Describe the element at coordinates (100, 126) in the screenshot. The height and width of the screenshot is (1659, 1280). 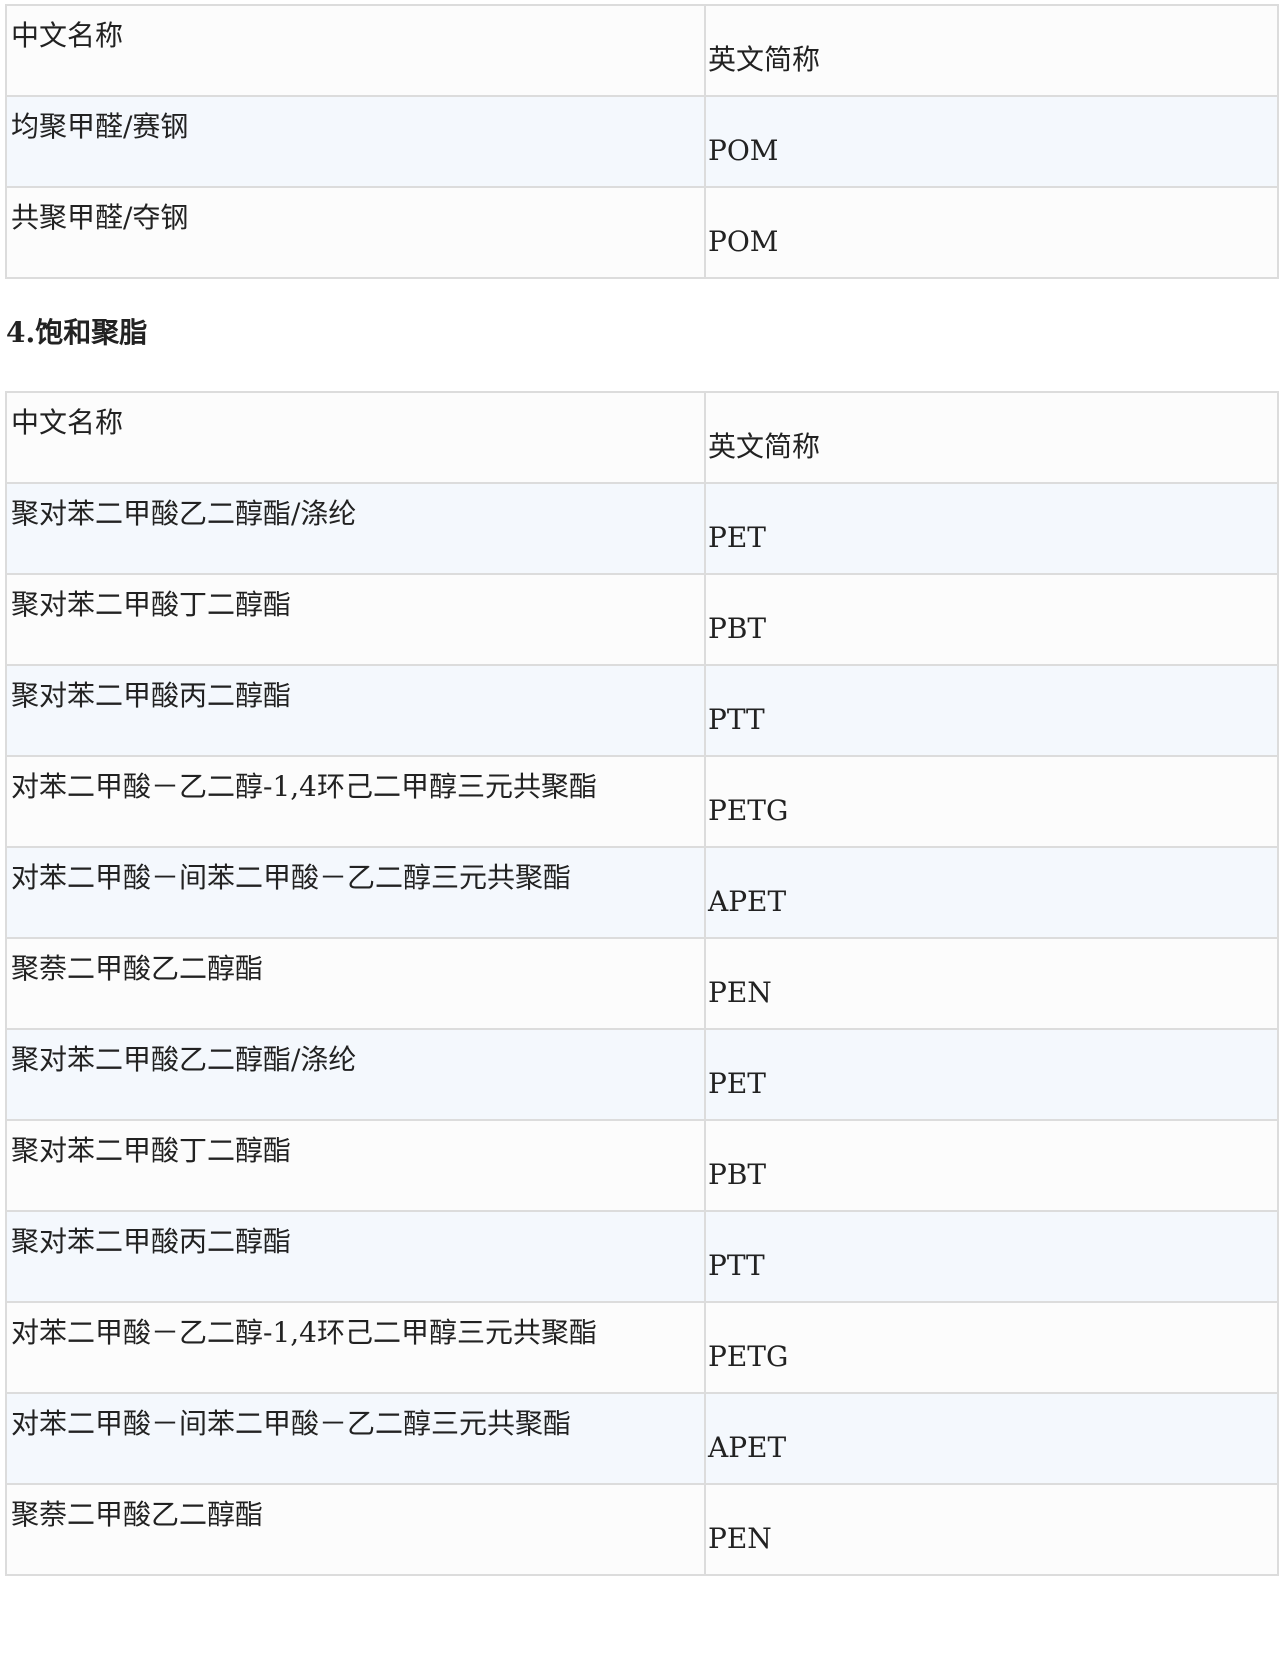
I see `chinese-name-text: 均聚甲醛/赛钢` at that location.